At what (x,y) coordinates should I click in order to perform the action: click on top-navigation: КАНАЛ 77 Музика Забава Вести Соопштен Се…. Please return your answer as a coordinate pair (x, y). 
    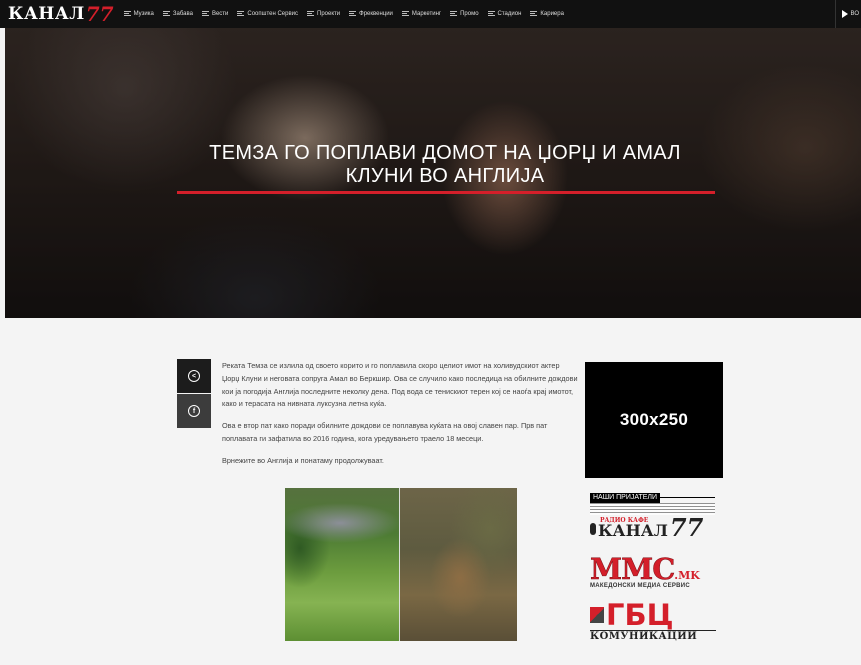
    Looking at the image, I should click on (430, 14).